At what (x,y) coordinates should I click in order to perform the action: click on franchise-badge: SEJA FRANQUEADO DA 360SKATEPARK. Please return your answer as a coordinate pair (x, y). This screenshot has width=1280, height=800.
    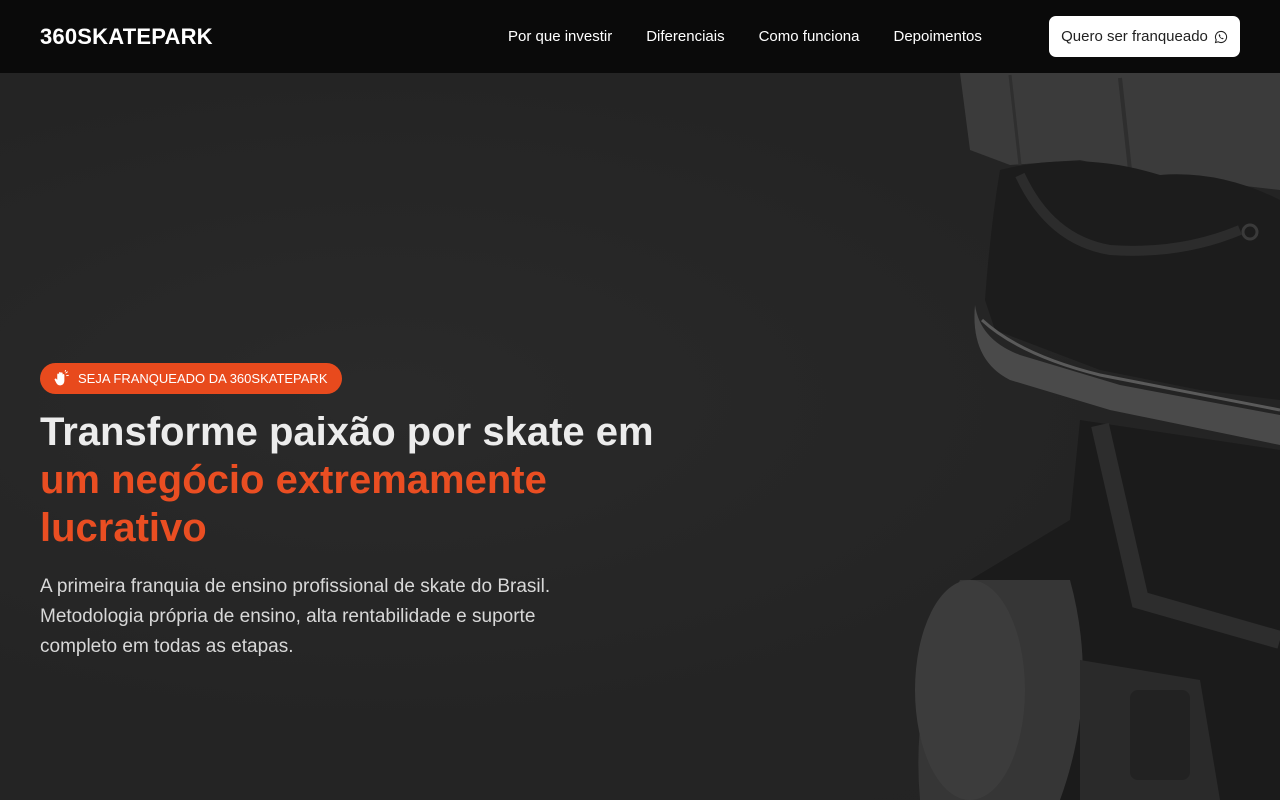
    Looking at the image, I should click on (191, 378).